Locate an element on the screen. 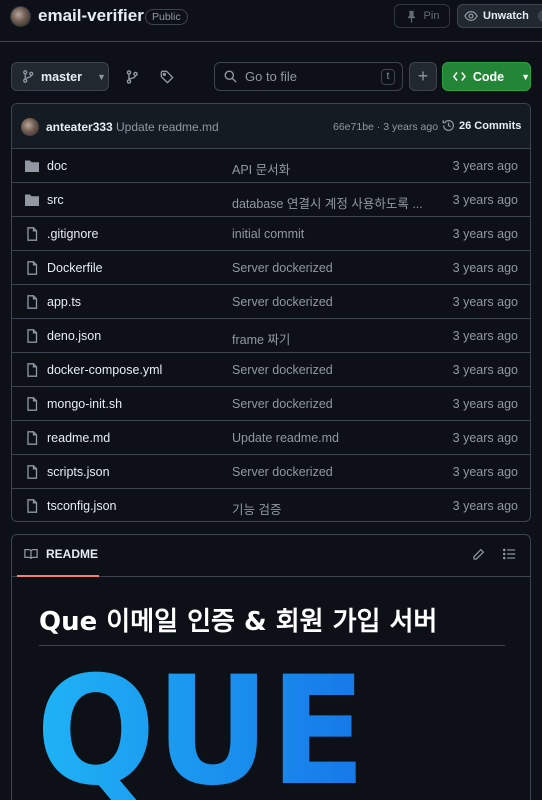 The height and width of the screenshot is (800, 542). branches-icon is located at coordinates (132, 77).